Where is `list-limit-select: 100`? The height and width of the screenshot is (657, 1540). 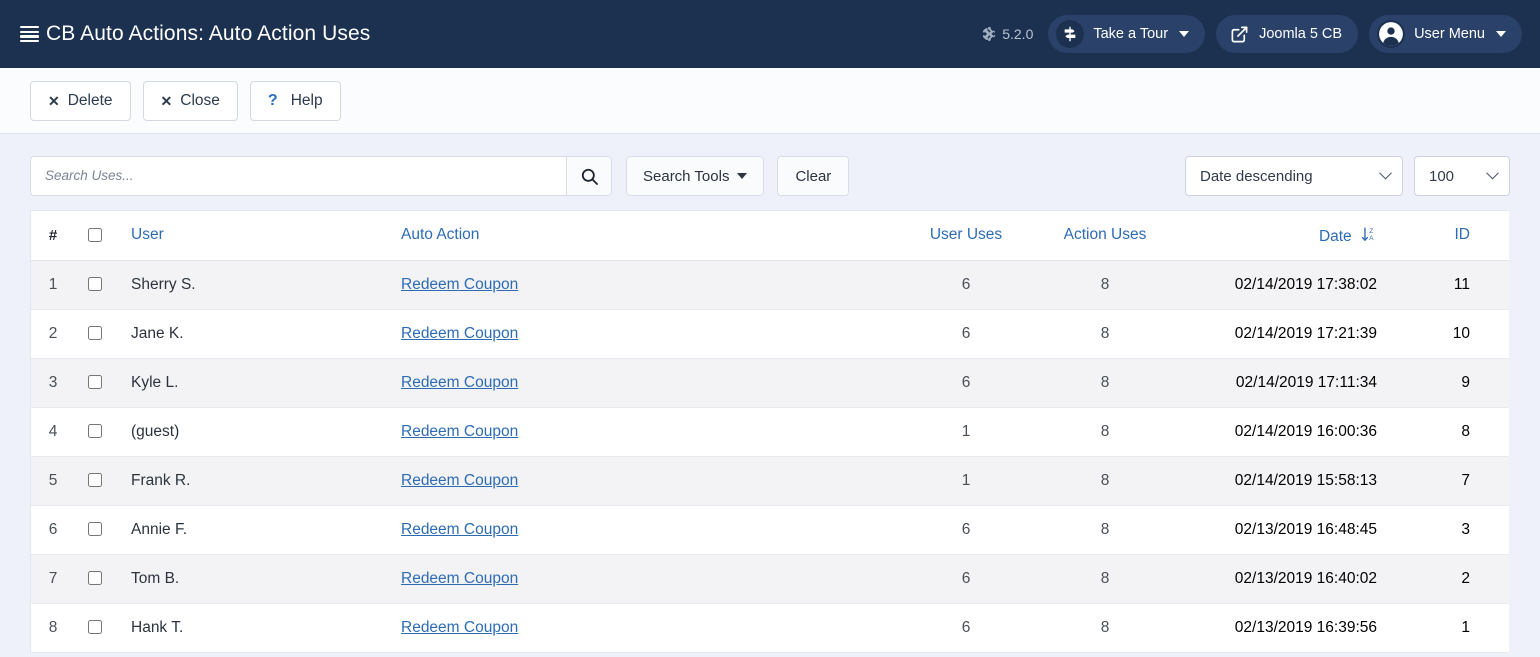 list-limit-select: 100 is located at coordinates (1462, 176).